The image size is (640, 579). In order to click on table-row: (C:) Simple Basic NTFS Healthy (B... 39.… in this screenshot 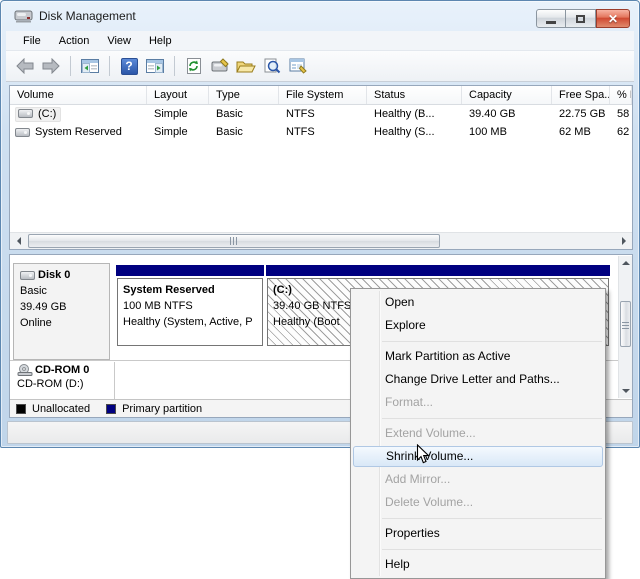, I will do `click(321, 114)`.